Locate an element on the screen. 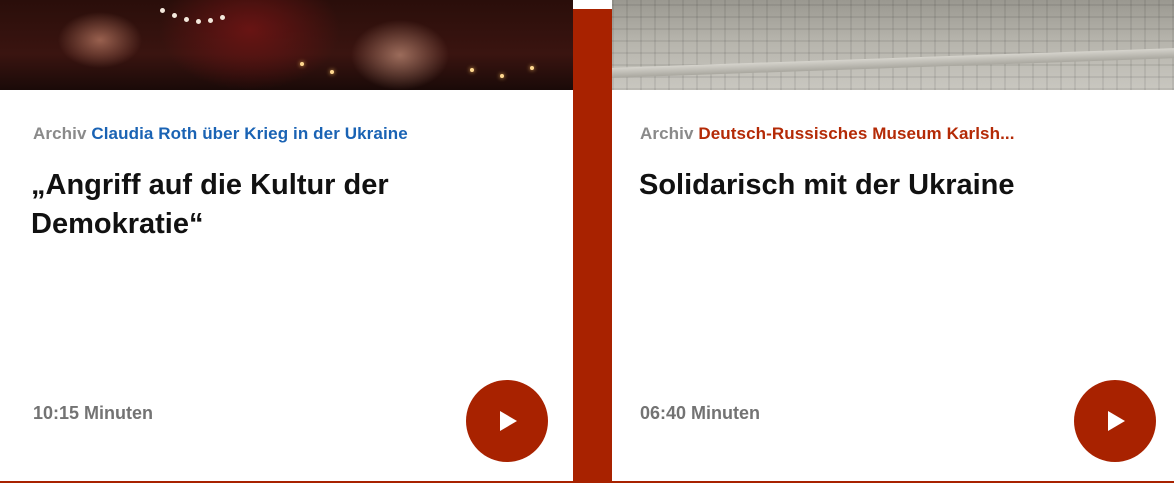  pavement-curb is located at coordinates (893, 63).